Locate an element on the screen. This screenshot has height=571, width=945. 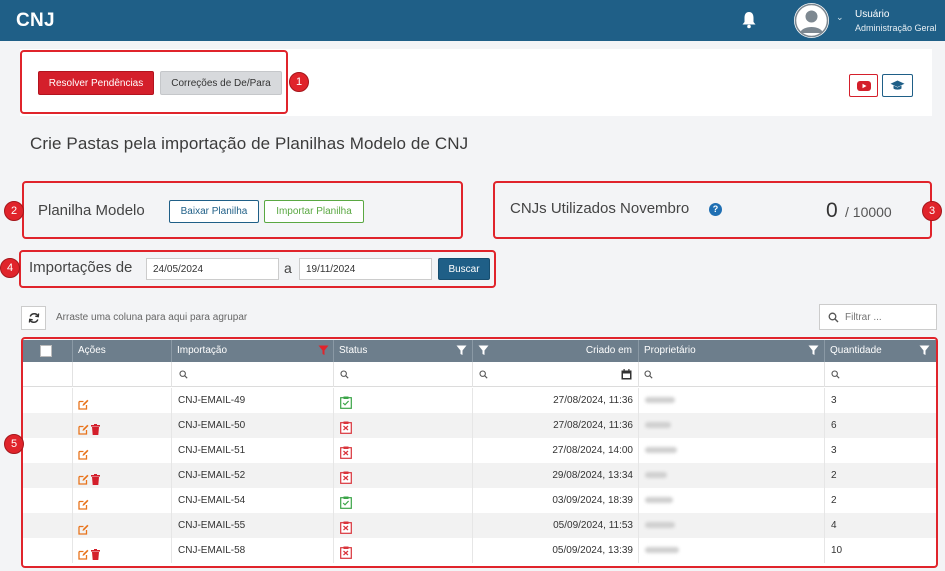
refresh-icon is located at coordinates (33, 318).